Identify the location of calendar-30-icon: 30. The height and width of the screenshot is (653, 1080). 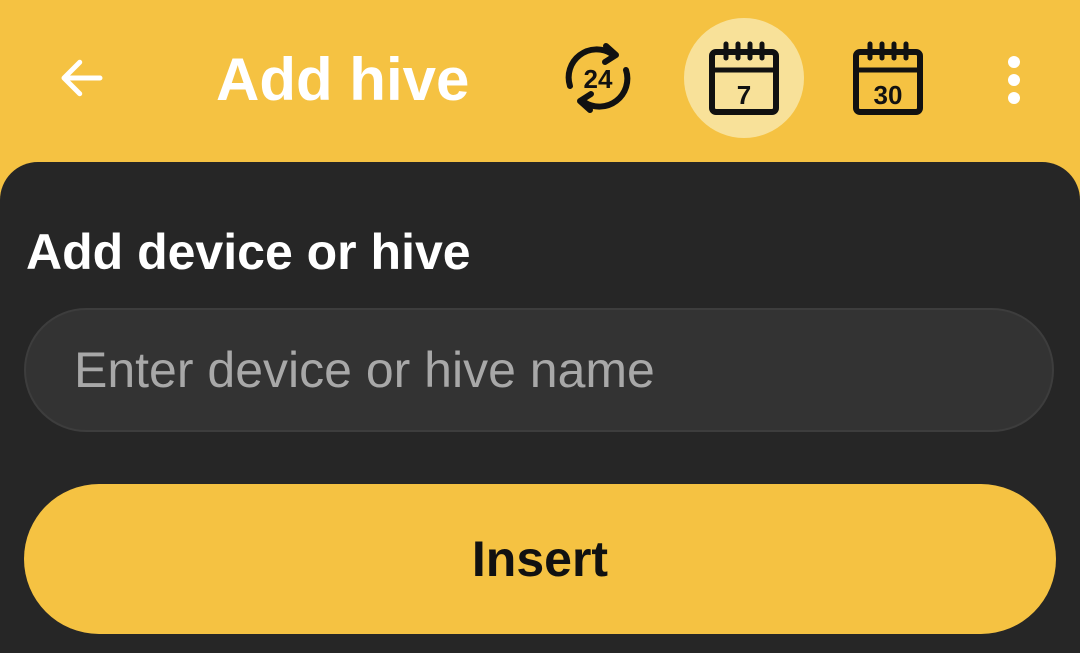
(888, 78).